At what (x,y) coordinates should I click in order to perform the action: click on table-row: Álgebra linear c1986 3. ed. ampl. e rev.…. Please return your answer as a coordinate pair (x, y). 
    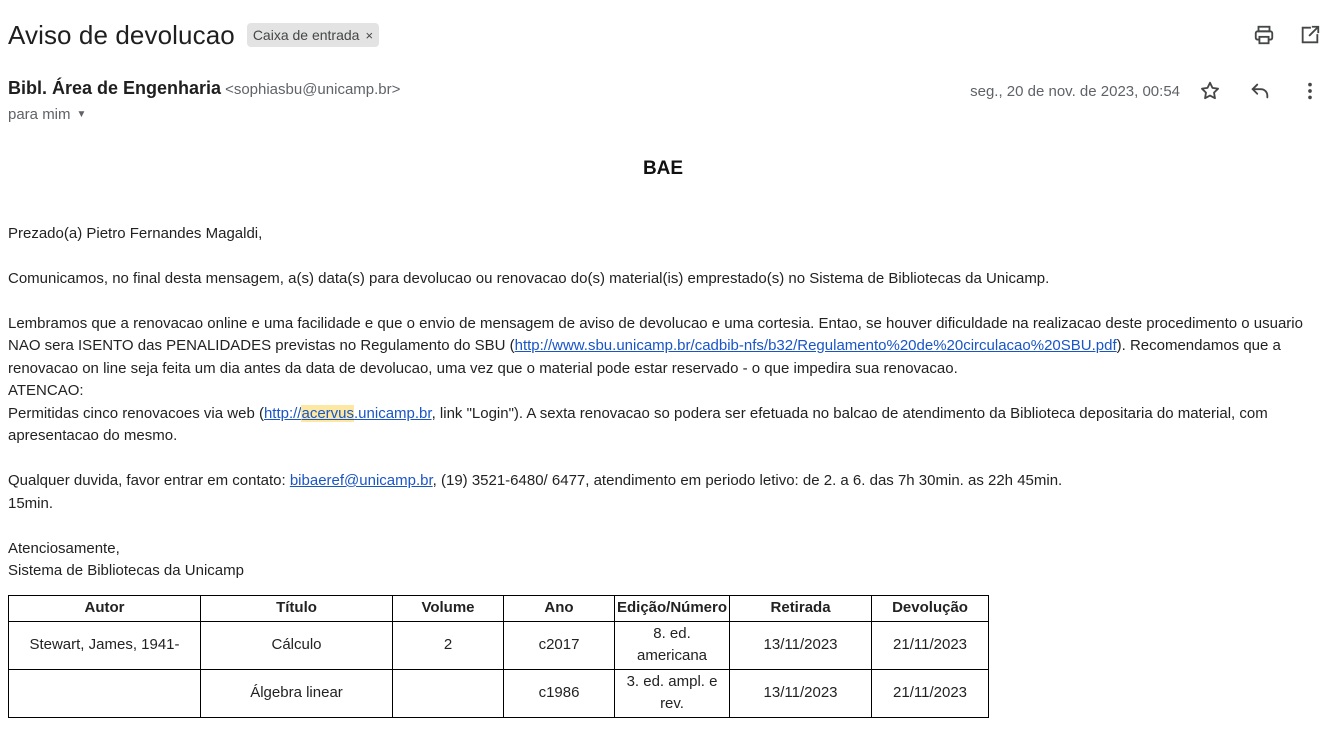
    Looking at the image, I should click on (499, 693).